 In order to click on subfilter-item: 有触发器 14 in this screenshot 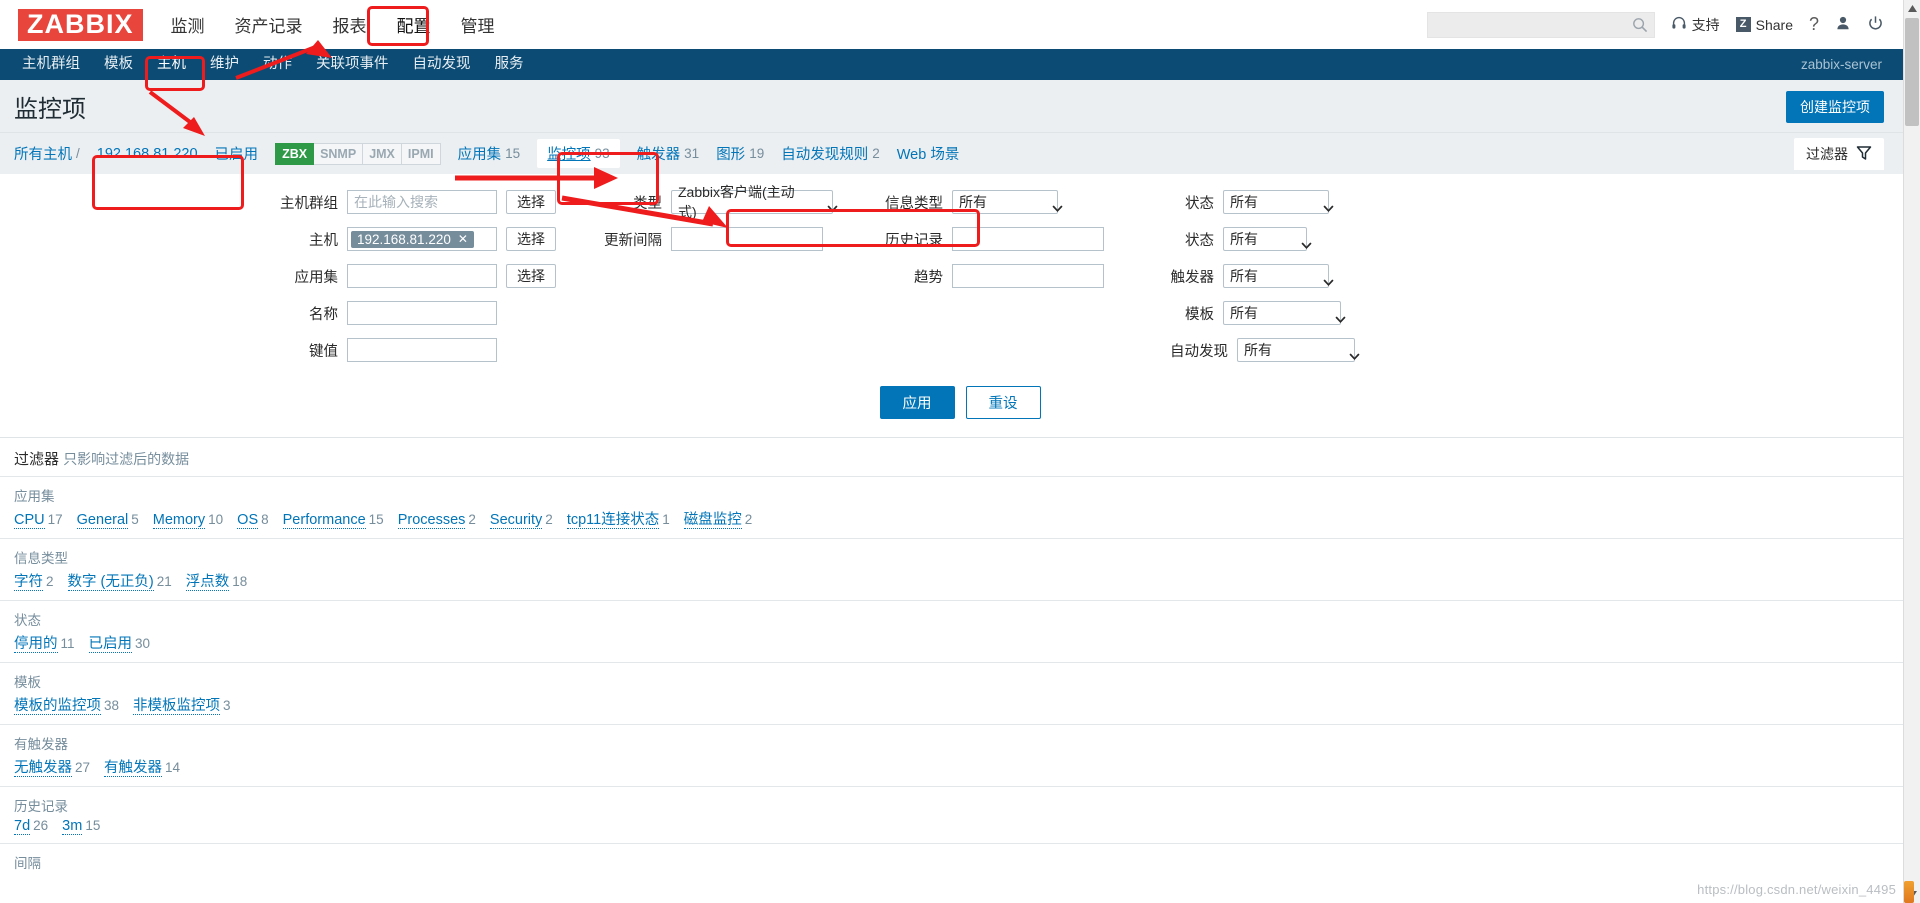, I will do `click(142, 766)`.